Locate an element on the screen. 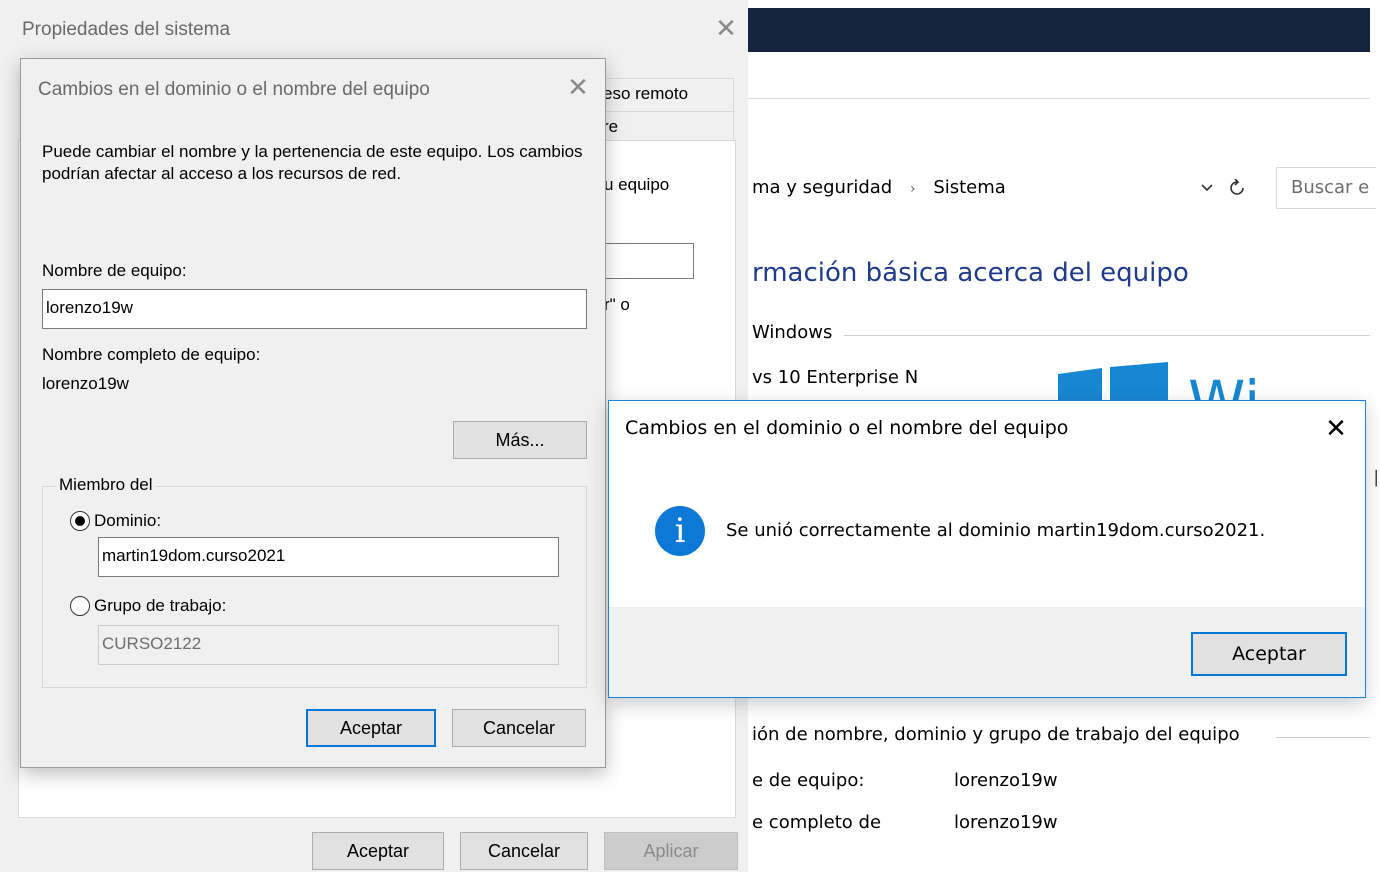 This screenshot has height=872, width=1380. computer-name-value: lorenzo19w is located at coordinates (1006, 780).